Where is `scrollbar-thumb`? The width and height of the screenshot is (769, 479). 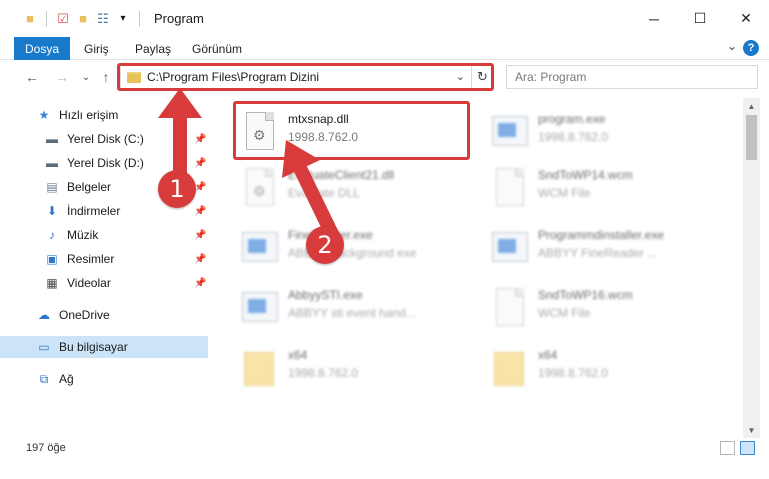
scrollbar-thumb is located at coordinates (751, 137).